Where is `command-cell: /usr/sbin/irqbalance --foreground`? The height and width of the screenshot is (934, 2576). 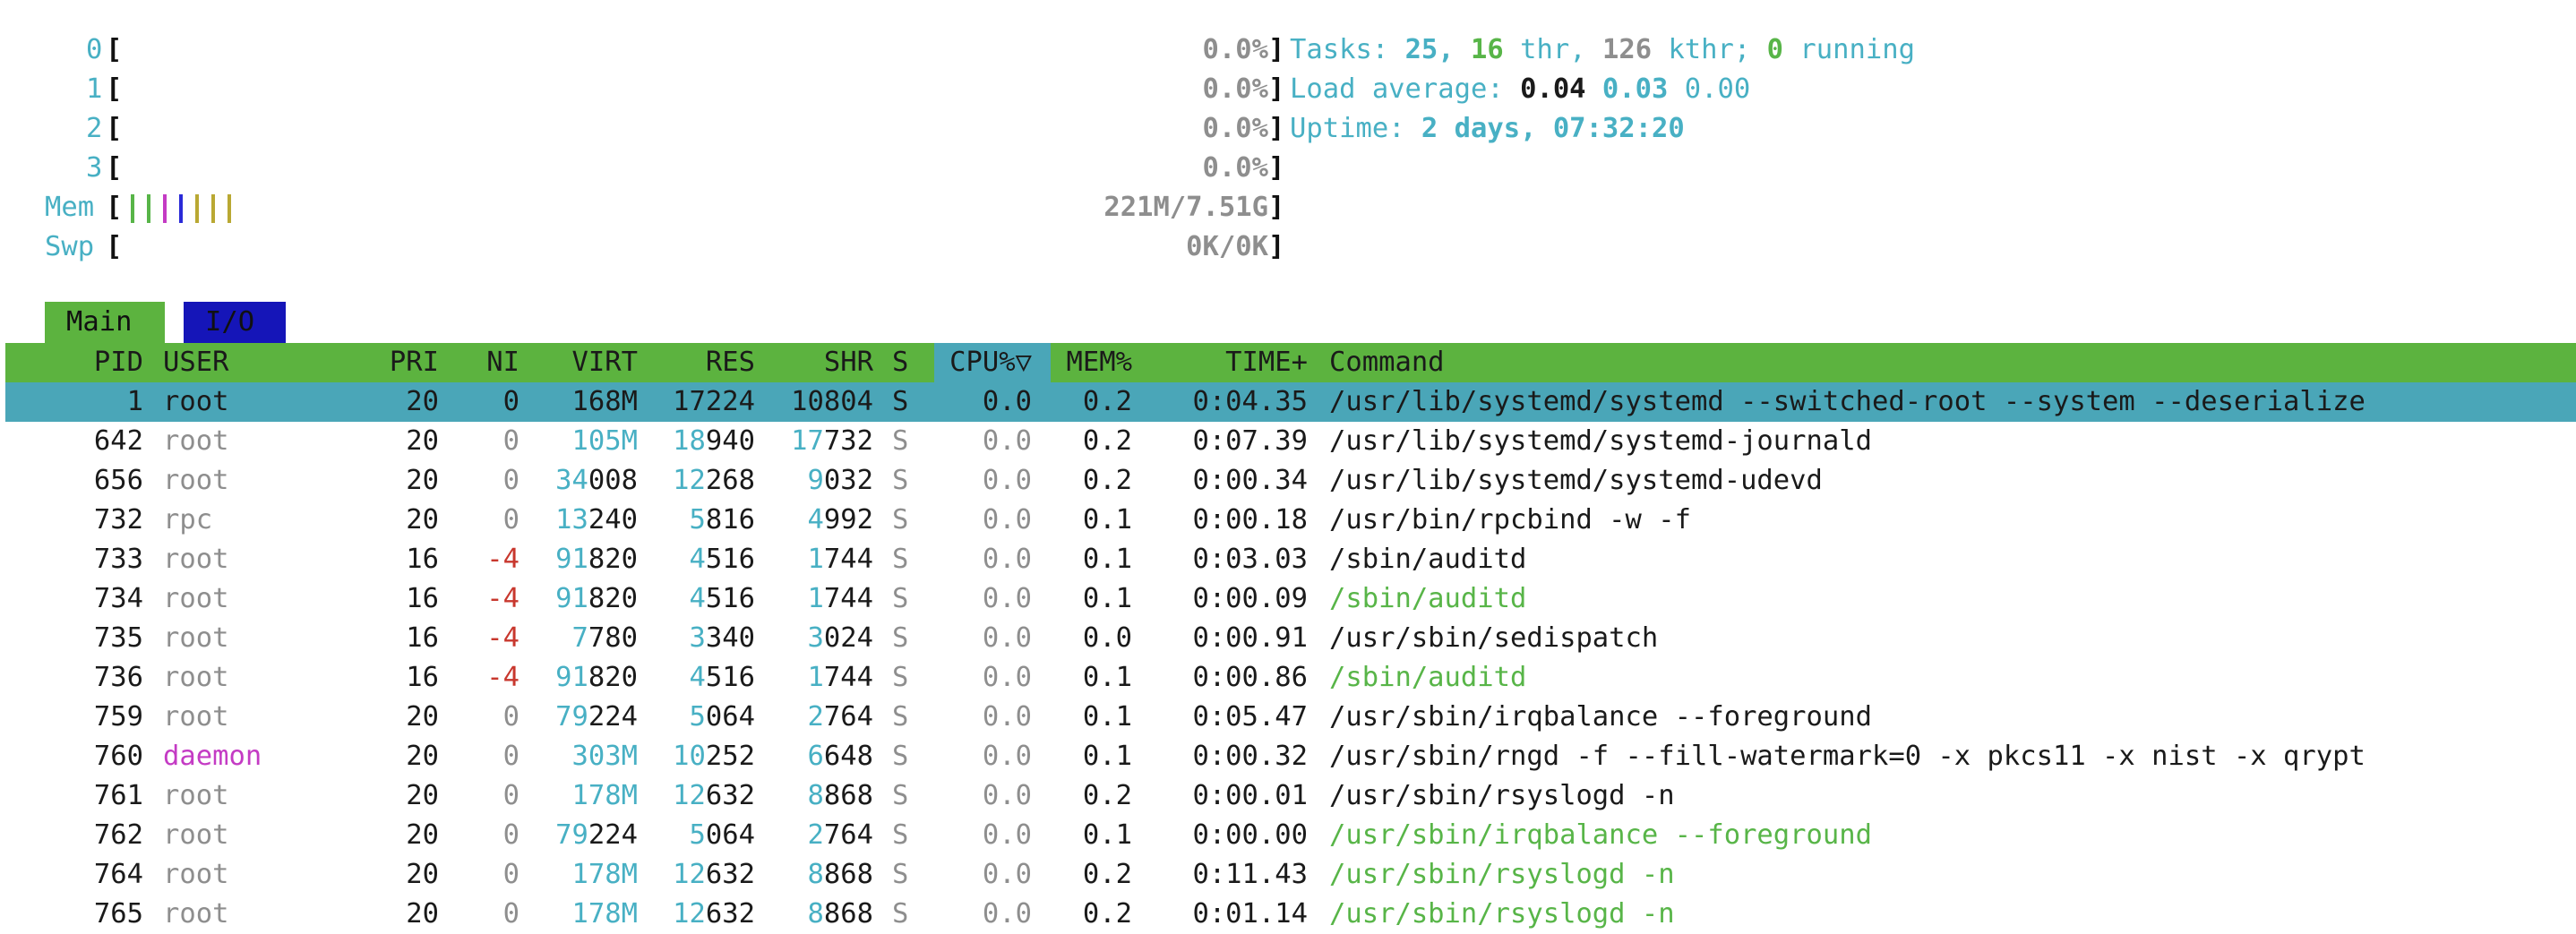 command-cell: /usr/sbin/irqbalance --foreground is located at coordinates (1600, 835).